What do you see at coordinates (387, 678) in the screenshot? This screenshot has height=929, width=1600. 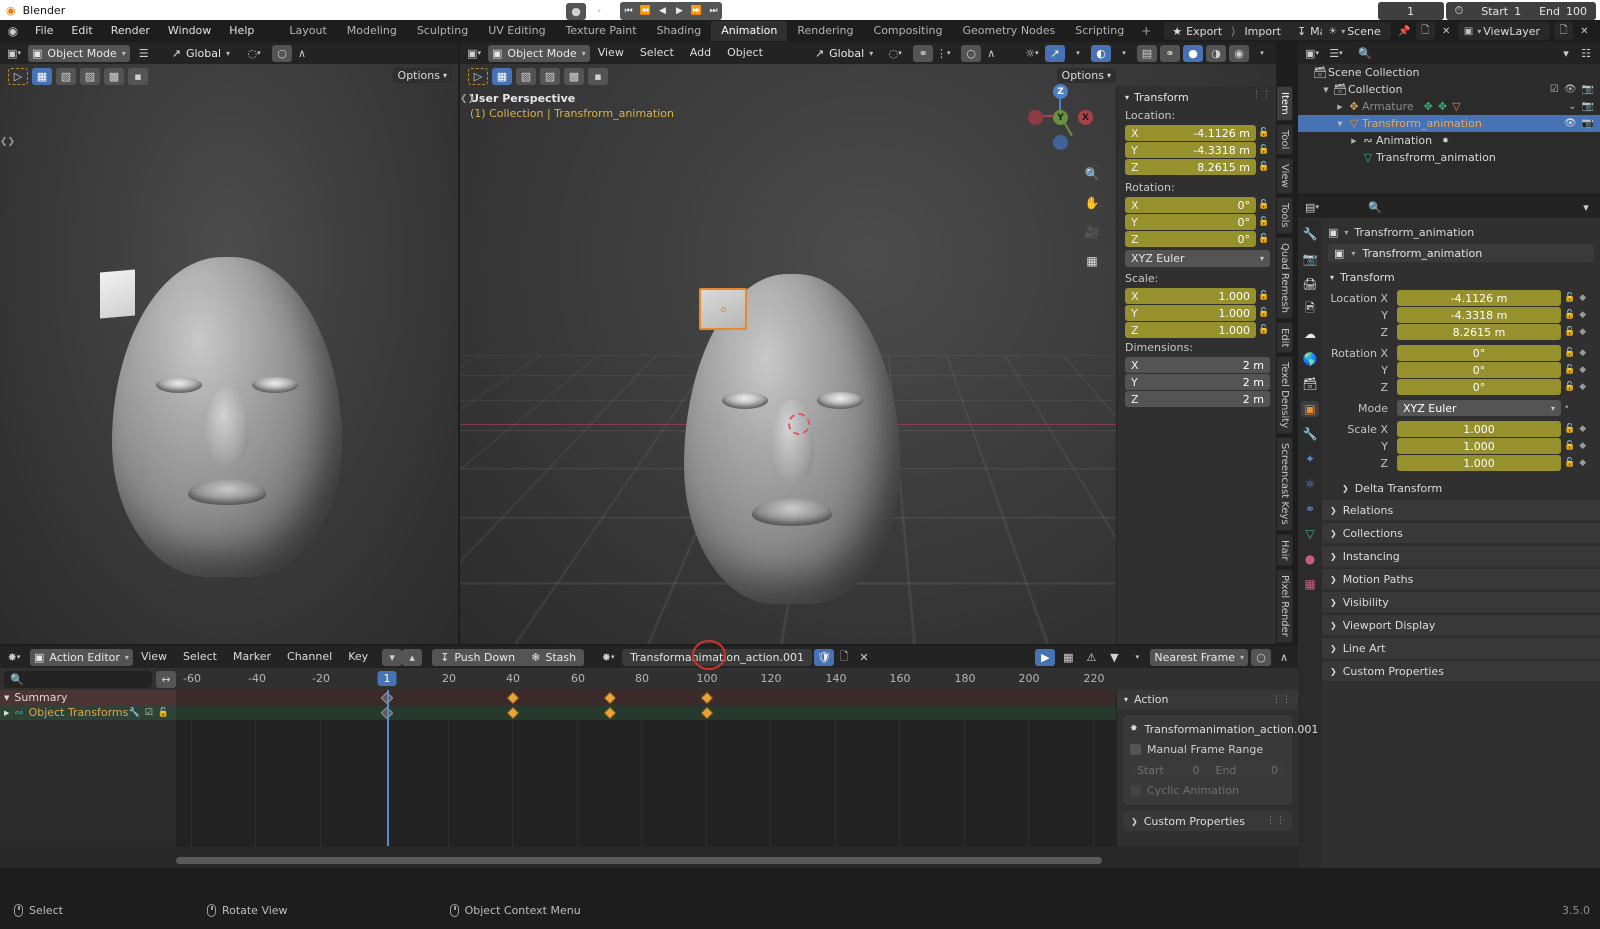 I see `current-frame-indicator: 1` at bounding box center [387, 678].